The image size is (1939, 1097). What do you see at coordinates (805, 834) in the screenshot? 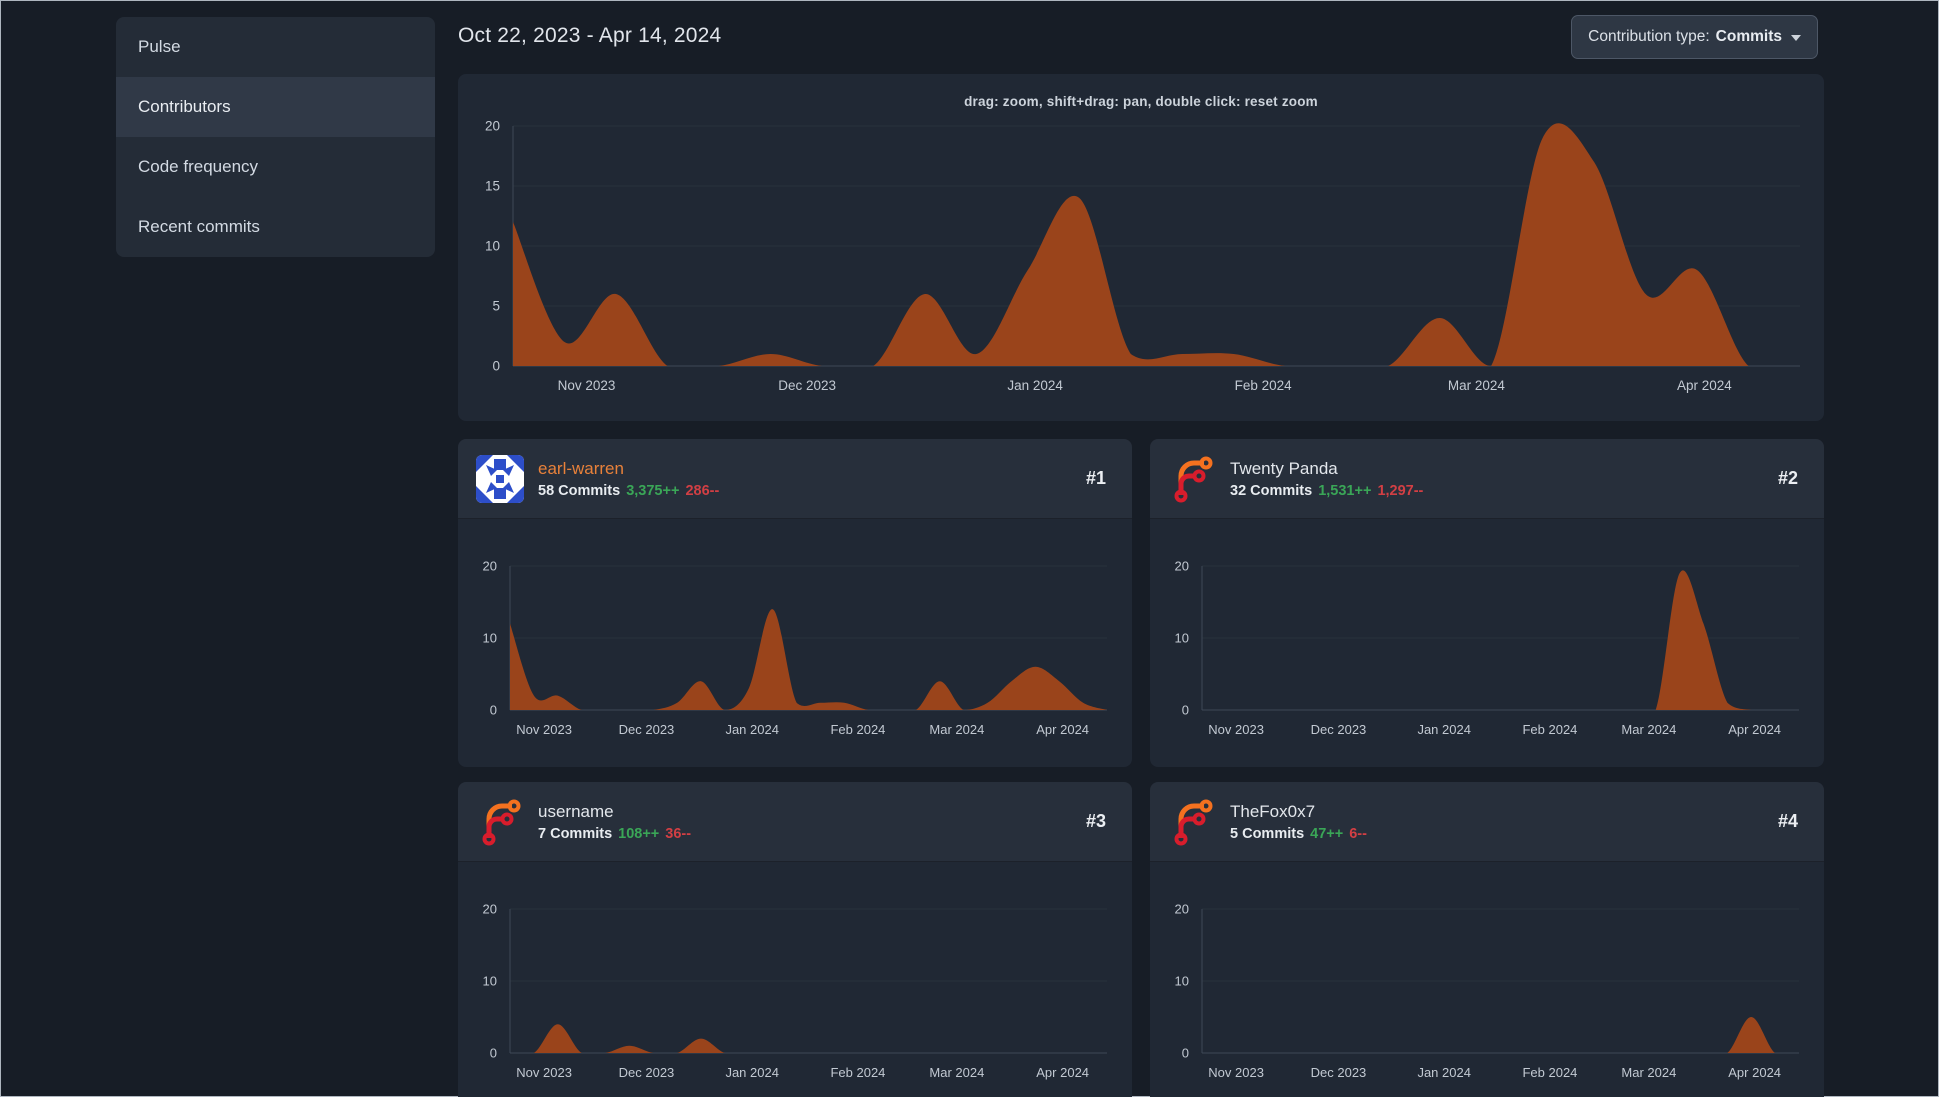
I see `contributor-stats: 7 Commits 108++ 36--` at bounding box center [805, 834].